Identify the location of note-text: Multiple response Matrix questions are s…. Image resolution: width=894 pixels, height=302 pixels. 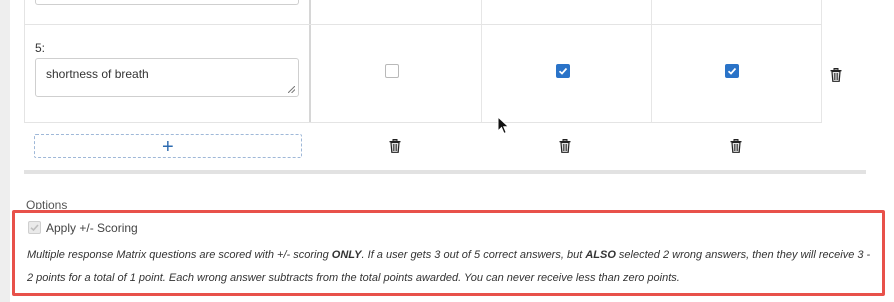
(179, 255).